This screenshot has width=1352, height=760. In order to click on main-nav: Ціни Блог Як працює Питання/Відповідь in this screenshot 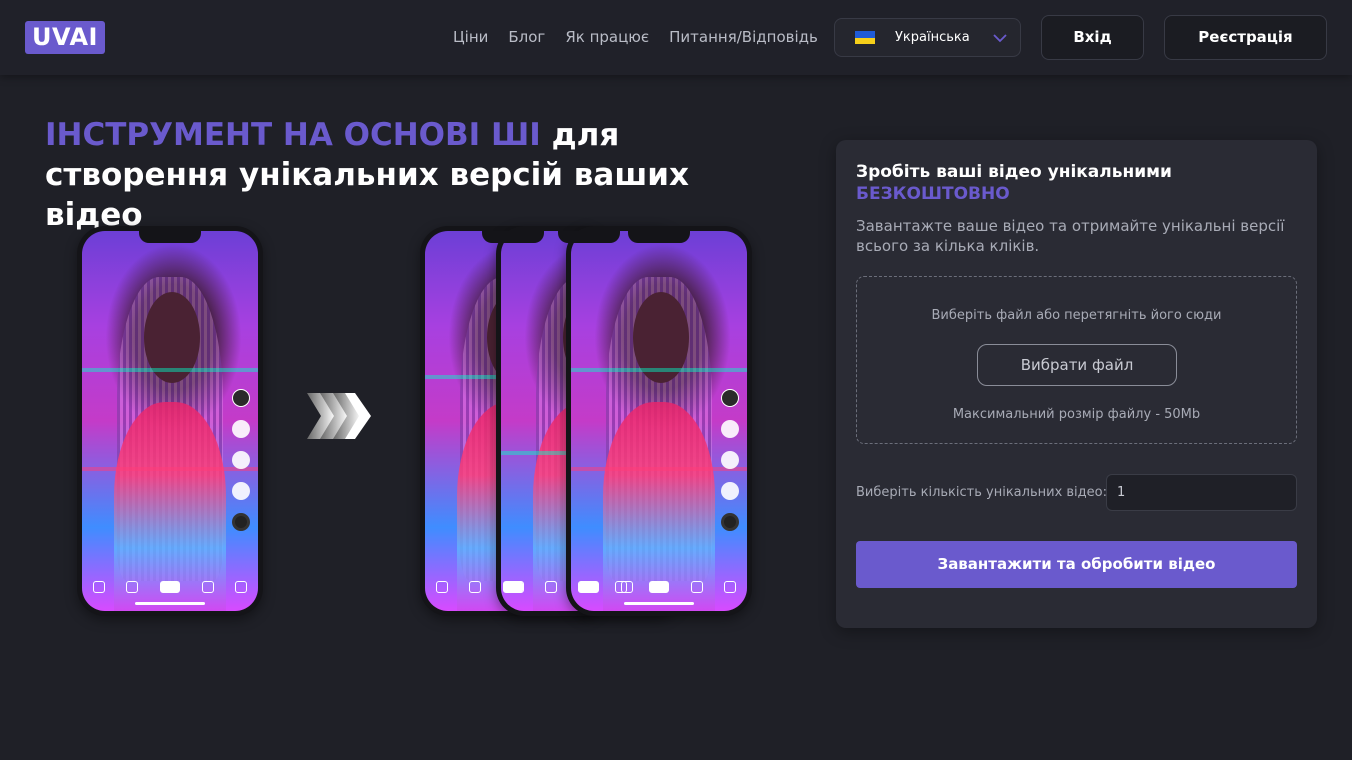, I will do `click(635, 37)`.